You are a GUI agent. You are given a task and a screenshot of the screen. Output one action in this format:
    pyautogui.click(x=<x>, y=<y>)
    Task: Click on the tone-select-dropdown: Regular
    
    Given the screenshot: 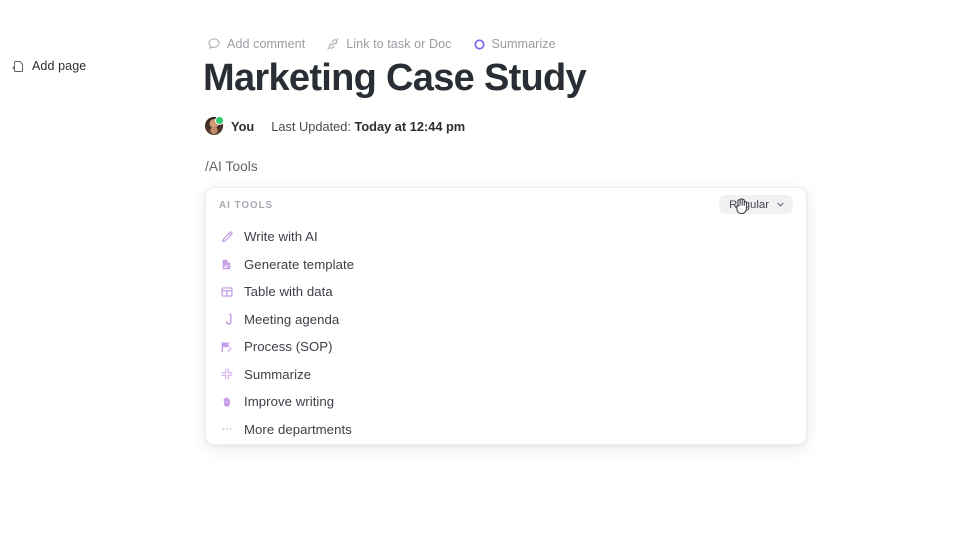 What is the action you would take?
    pyautogui.click(x=756, y=204)
    